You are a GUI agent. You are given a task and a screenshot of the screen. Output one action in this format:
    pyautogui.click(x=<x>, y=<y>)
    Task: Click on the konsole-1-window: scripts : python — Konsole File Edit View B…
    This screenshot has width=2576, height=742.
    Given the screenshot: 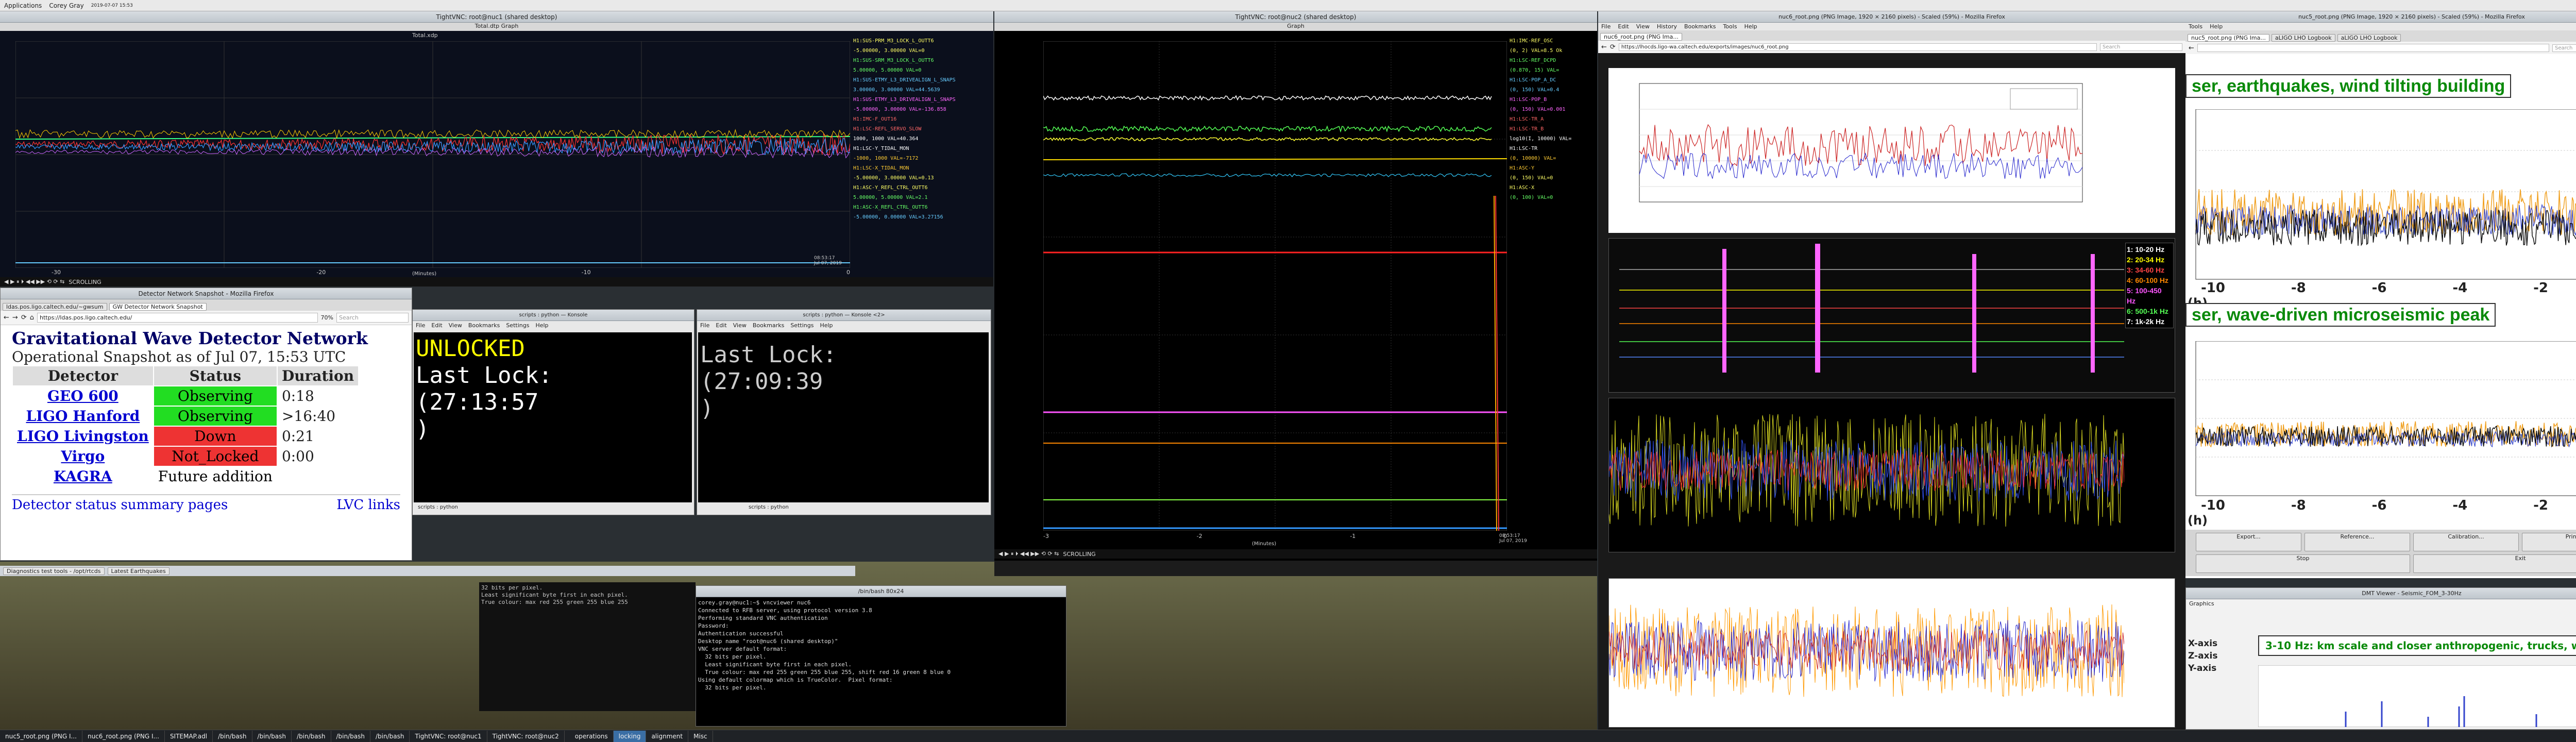 What is the action you would take?
    pyautogui.click(x=553, y=412)
    